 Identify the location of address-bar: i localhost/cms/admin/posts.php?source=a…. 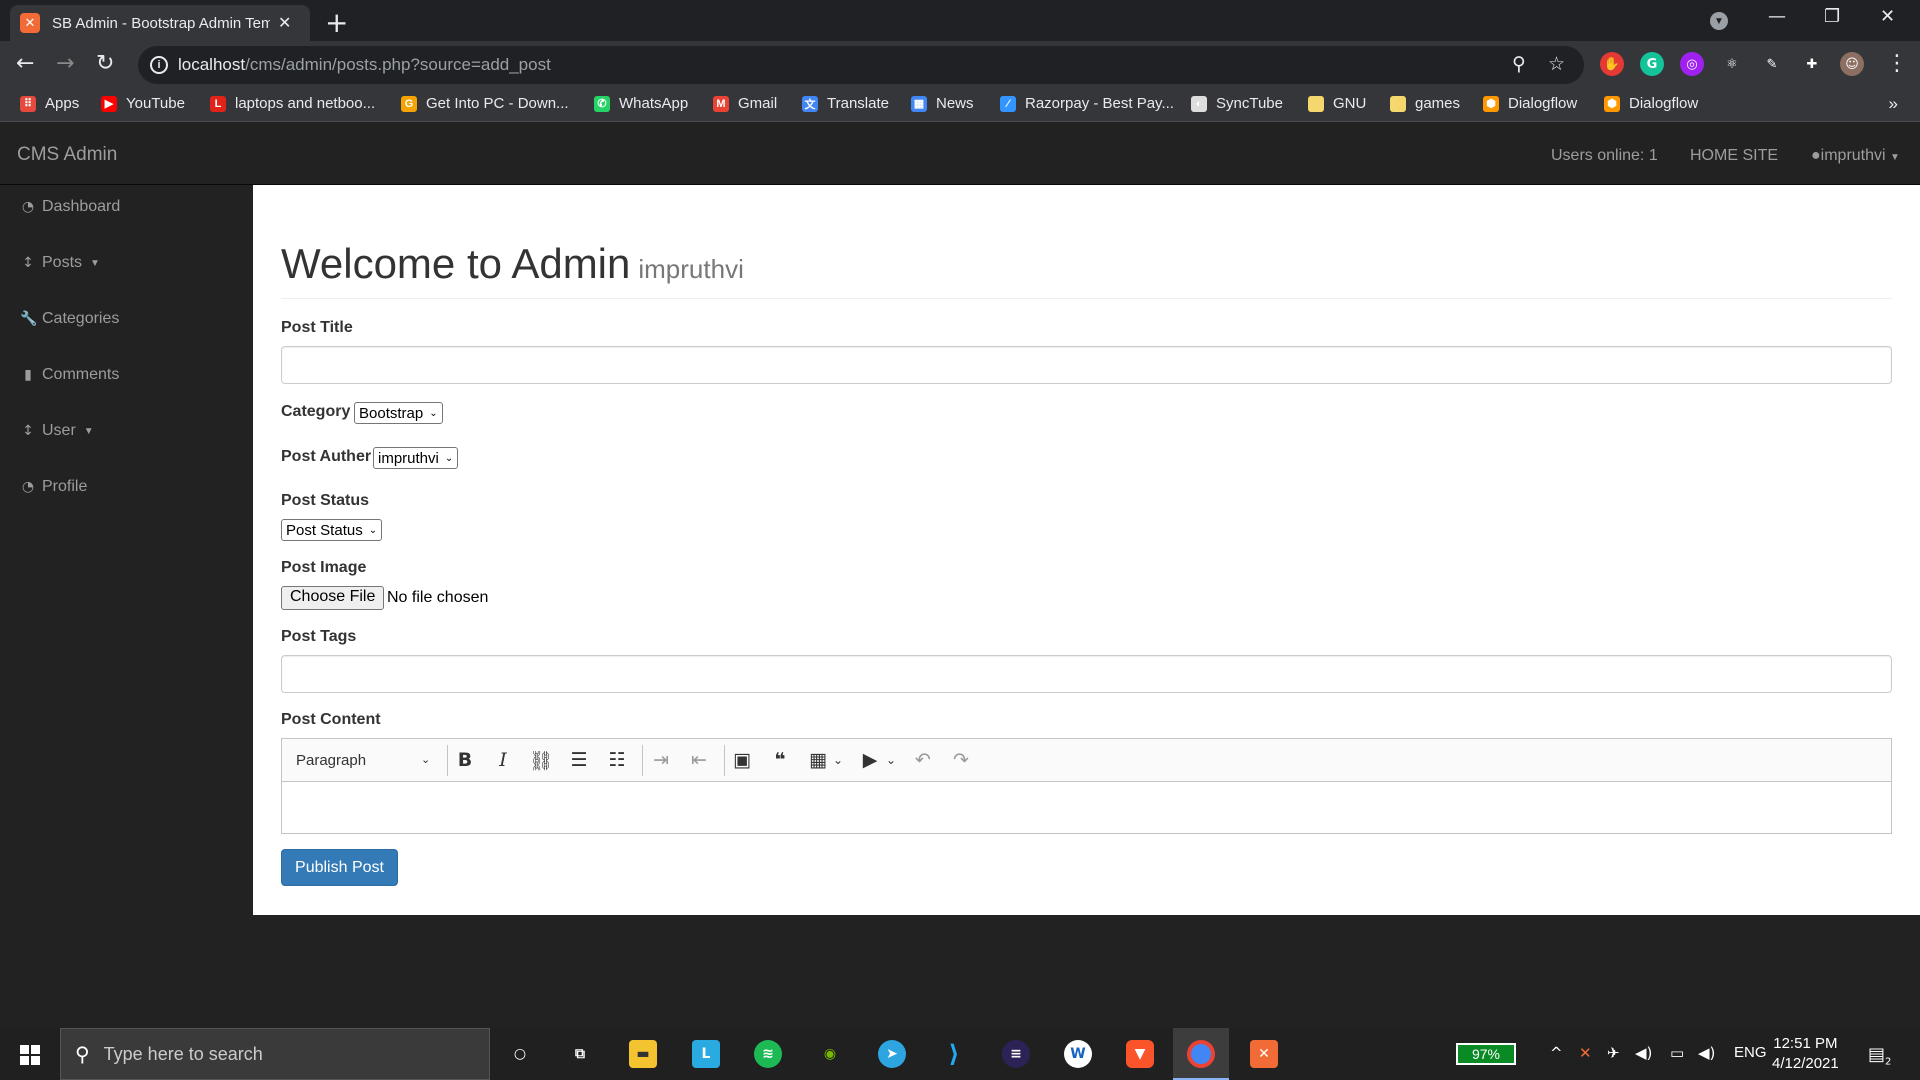
(861, 65).